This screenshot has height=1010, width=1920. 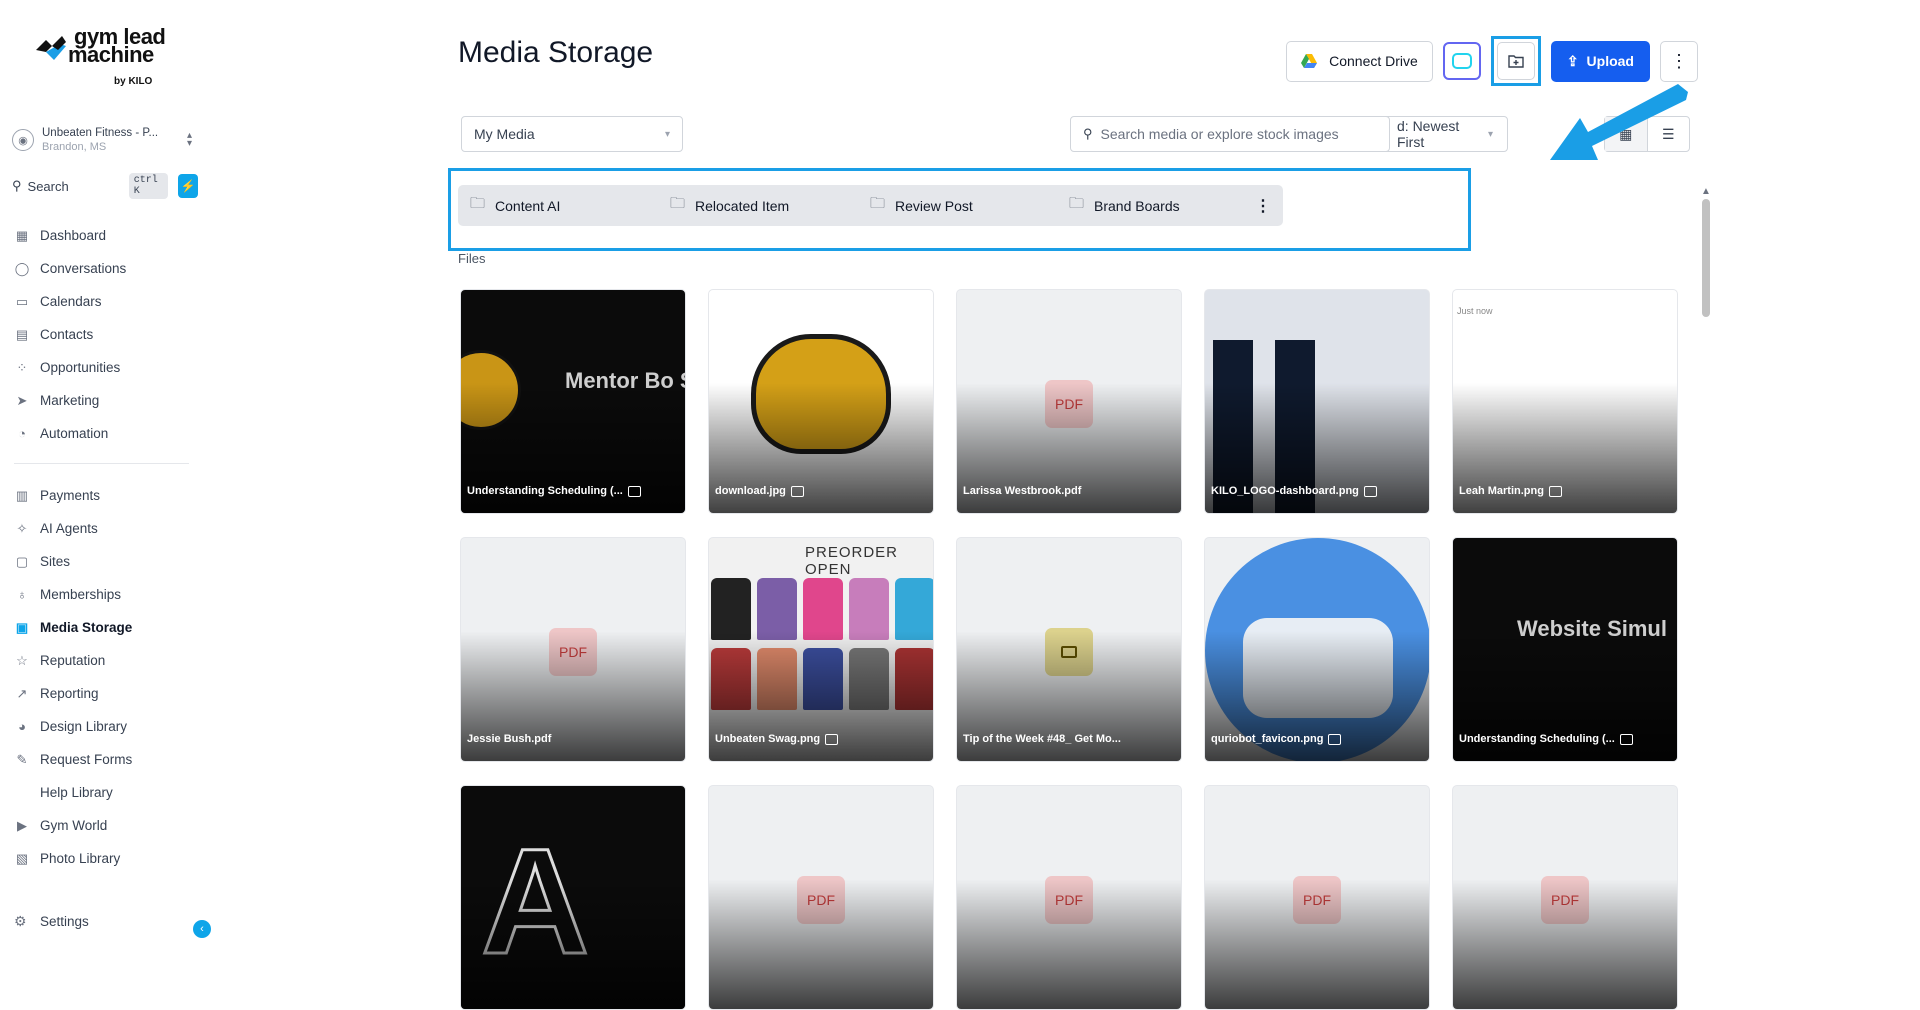 I want to click on file-name: download.jpg, so click(x=759, y=491).